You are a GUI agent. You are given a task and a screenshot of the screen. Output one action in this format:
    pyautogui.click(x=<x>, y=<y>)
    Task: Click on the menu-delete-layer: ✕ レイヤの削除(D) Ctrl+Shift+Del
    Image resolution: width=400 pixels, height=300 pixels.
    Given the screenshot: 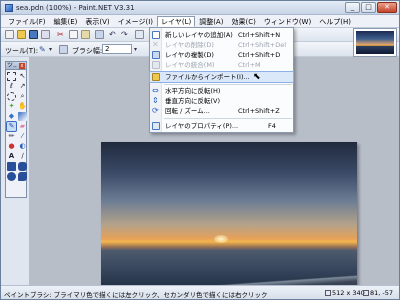 What is the action you would take?
    pyautogui.click(x=221, y=45)
    